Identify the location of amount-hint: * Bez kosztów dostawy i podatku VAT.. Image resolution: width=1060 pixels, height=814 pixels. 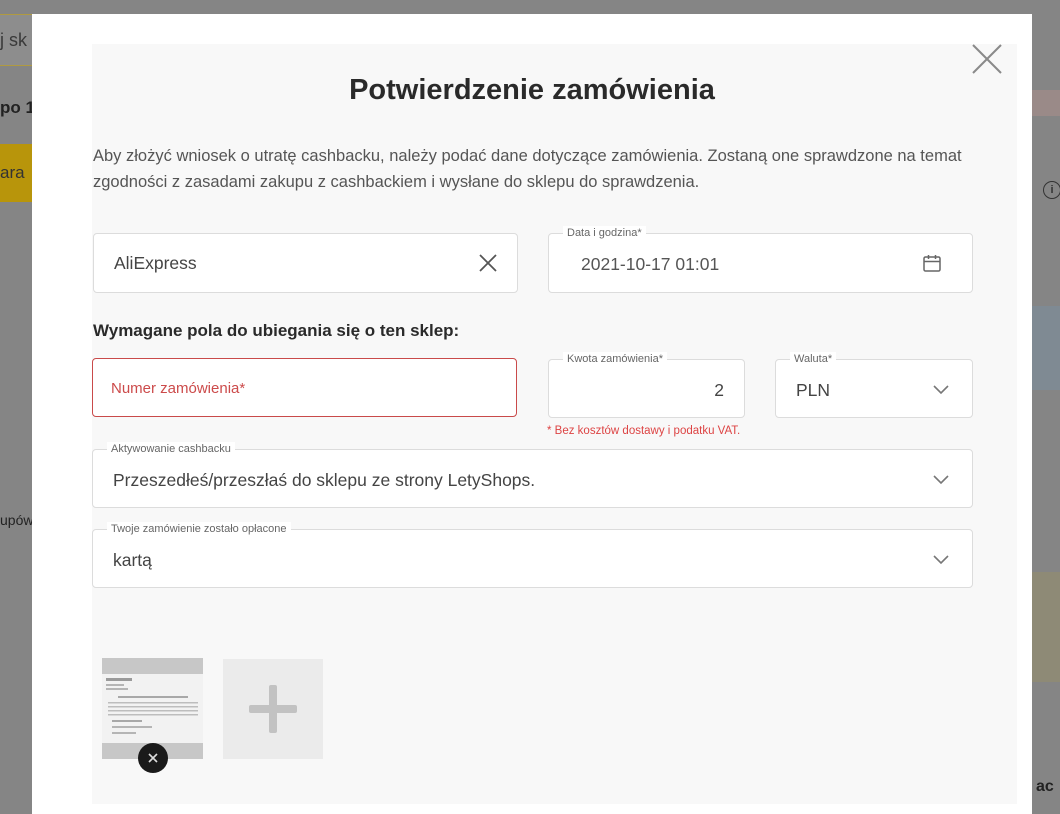
(644, 431).